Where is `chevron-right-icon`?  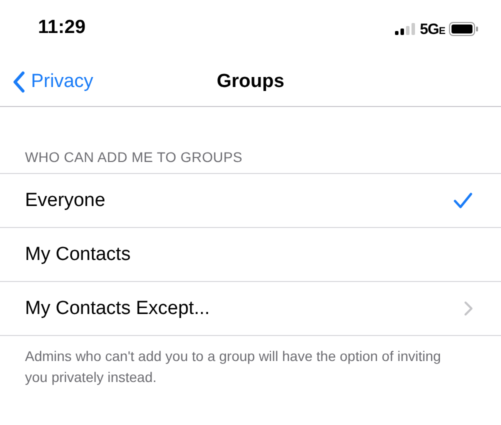 chevron-right-icon is located at coordinates (468, 308).